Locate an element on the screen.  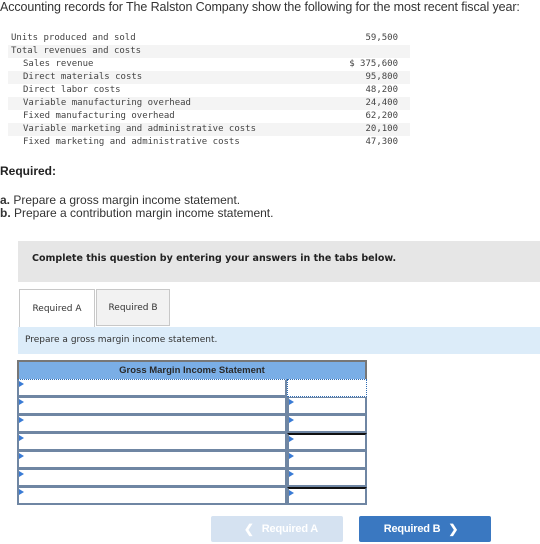
required-heading: Required: is located at coordinates (28, 171).